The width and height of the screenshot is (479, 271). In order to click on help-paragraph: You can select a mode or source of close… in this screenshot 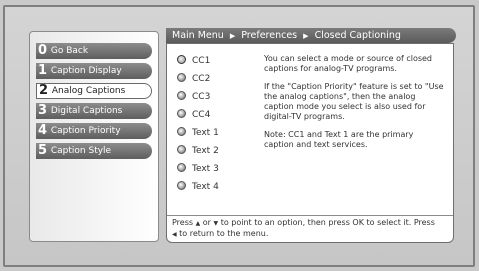, I will do `click(348, 63)`.